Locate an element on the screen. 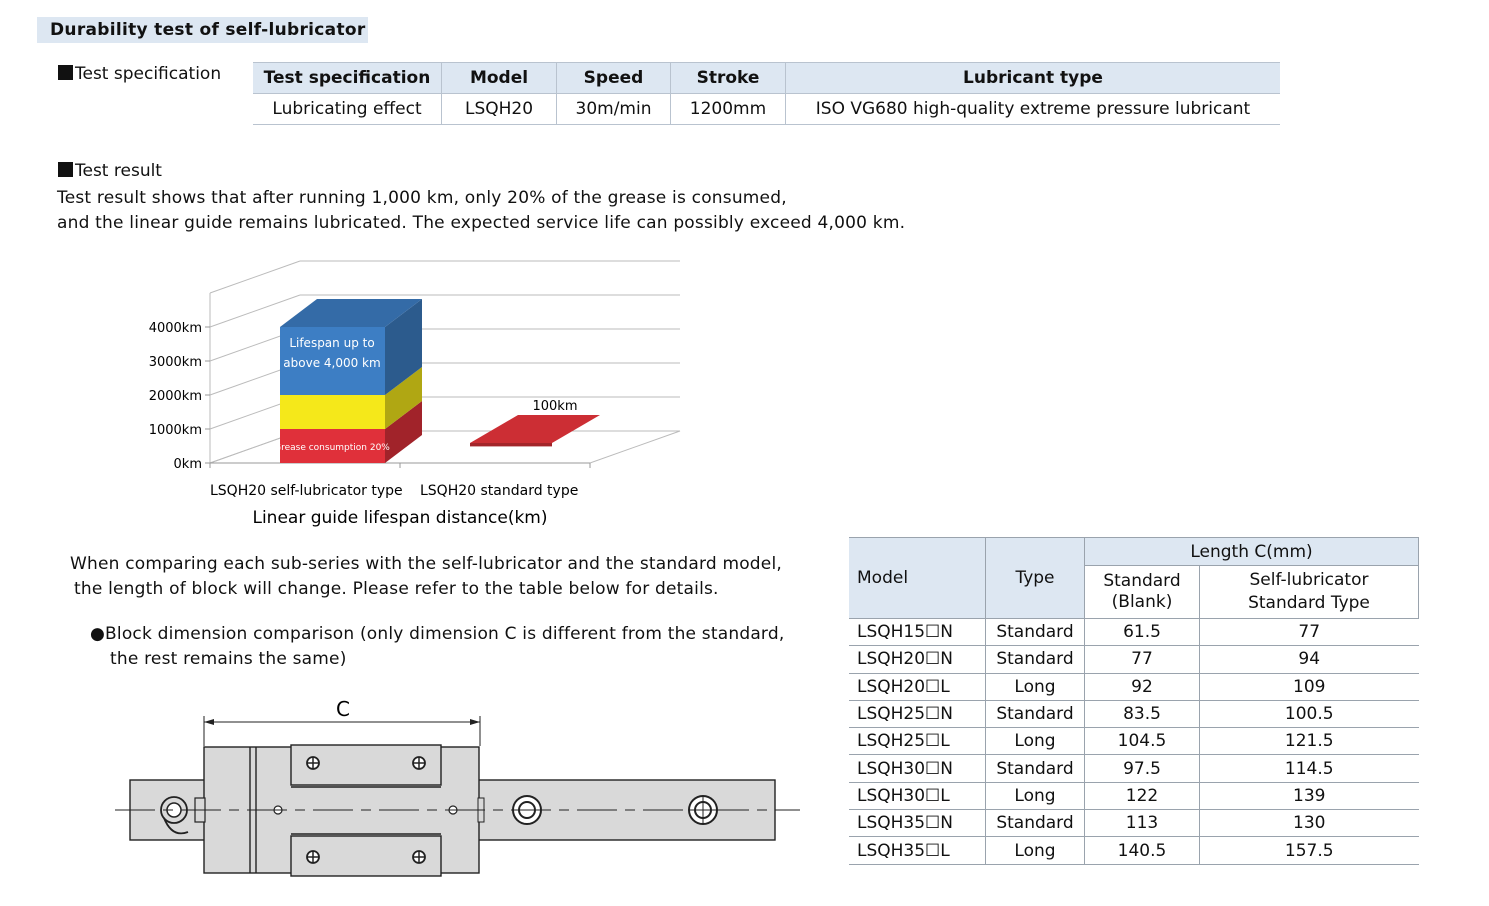 This screenshot has width=1489, height=906. table-row: LSQH30☐L Long 122 139 is located at coordinates (1134, 796).